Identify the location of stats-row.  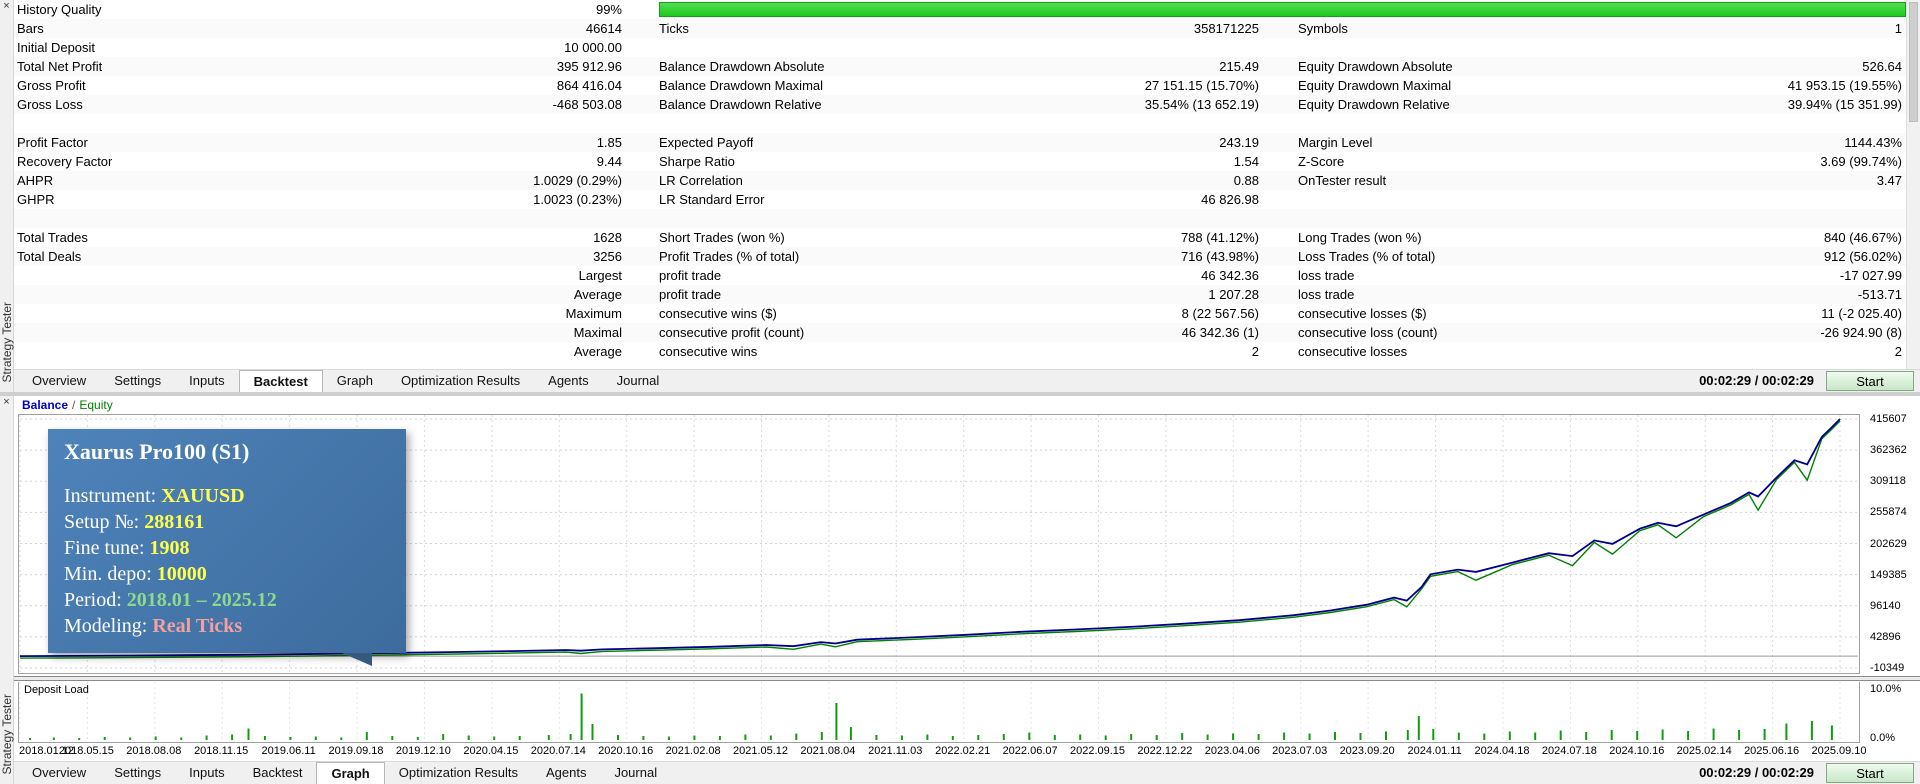
(967, 218).